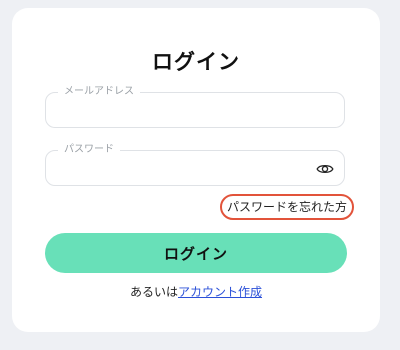  Describe the element at coordinates (153, 292) in the screenshot. I see `signup-prefix-text: あるいは` at that location.